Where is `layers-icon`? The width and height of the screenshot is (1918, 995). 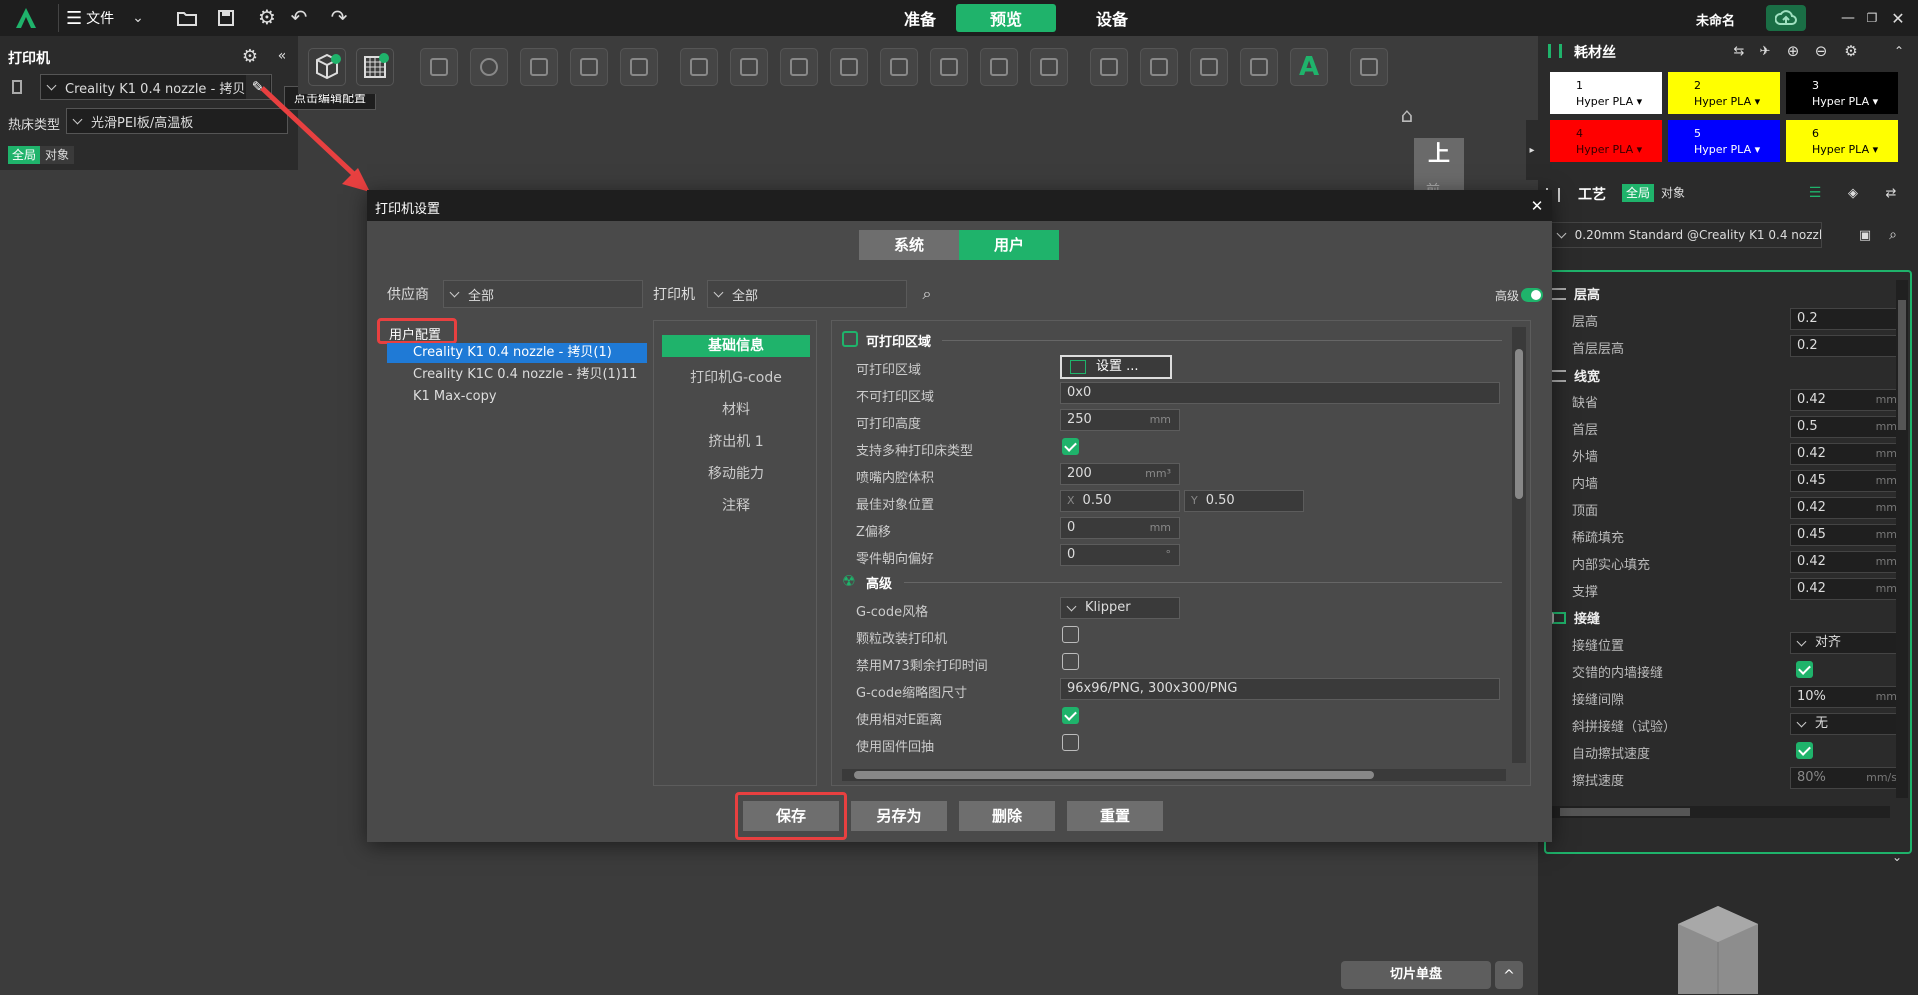
layers-icon is located at coordinates (1209, 67).